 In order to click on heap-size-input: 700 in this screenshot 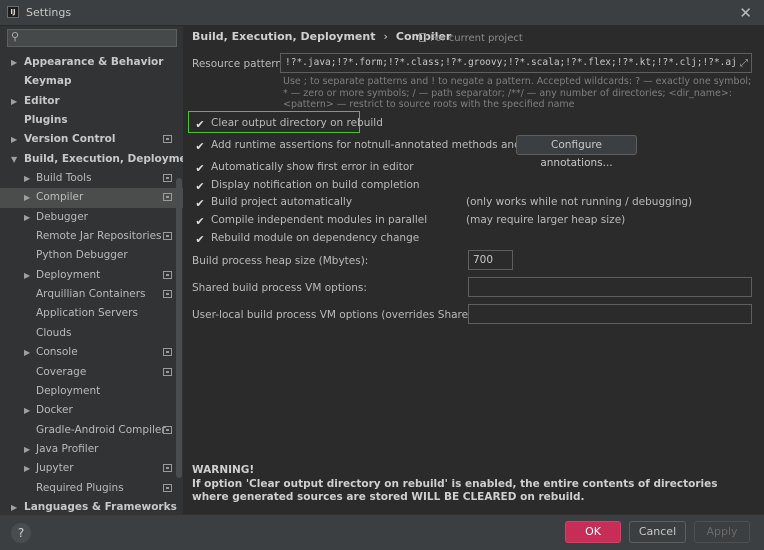, I will do `click(490, 260)`.